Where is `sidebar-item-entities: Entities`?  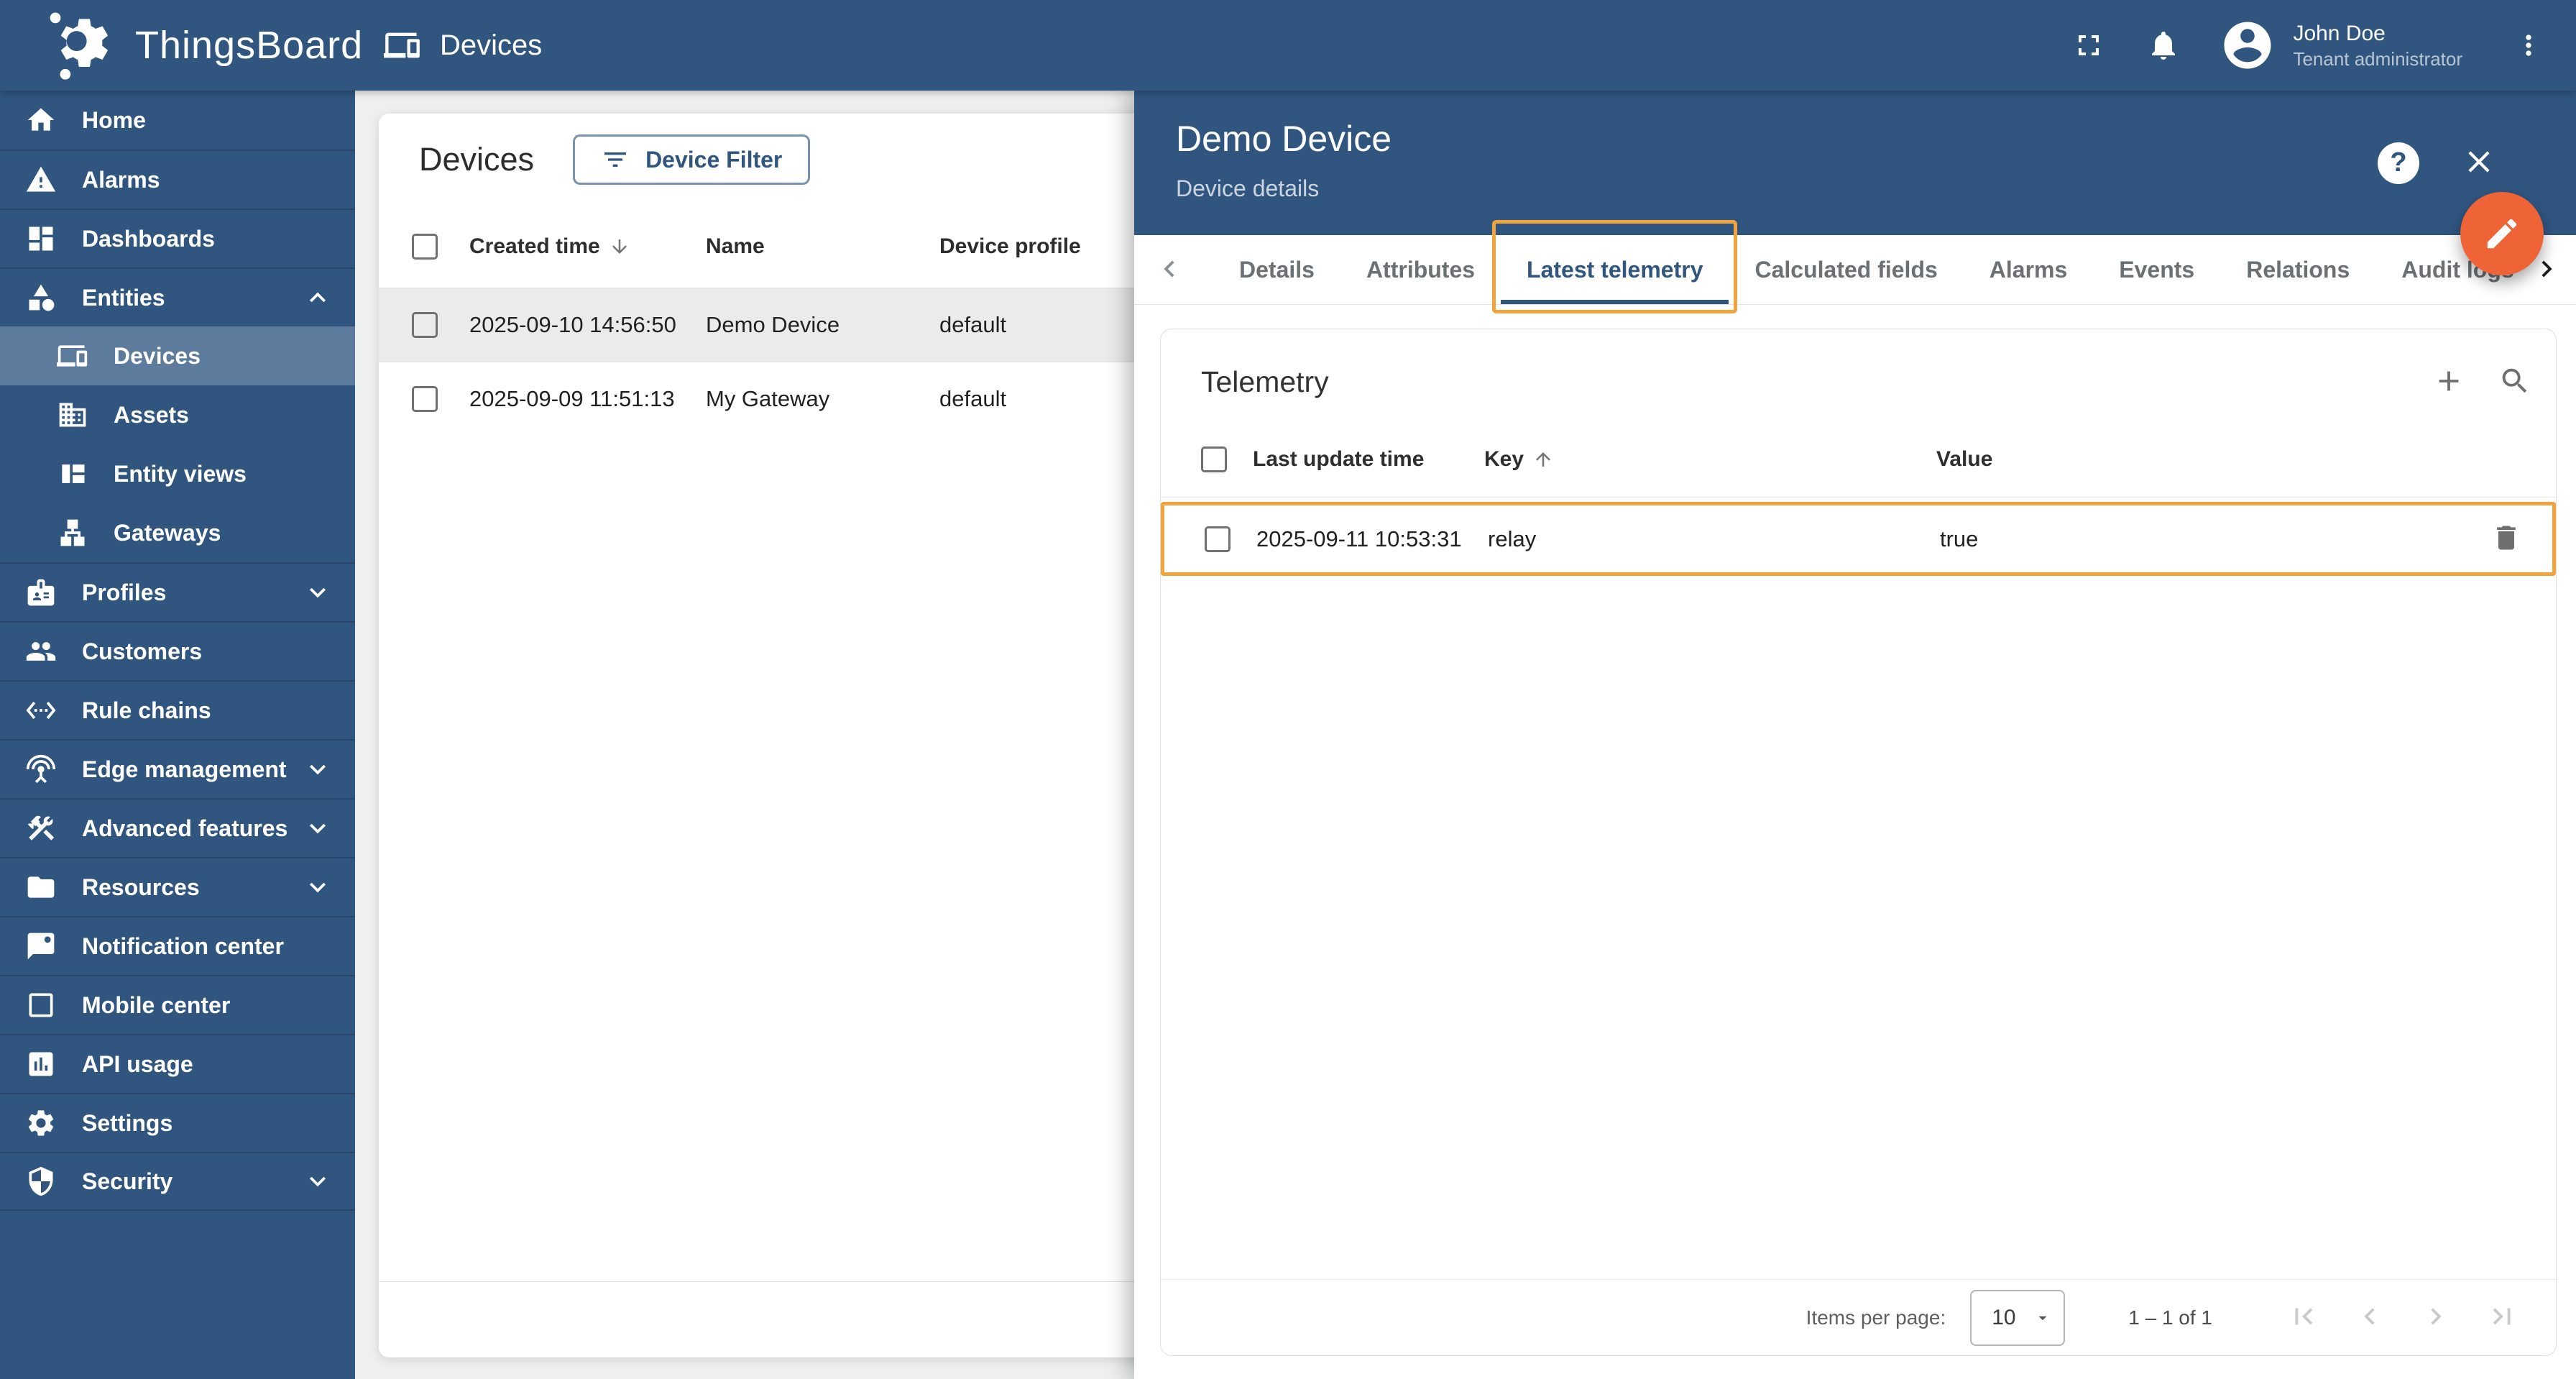
sidebar-item-entities: Entities is located at coordinates (177, 296).